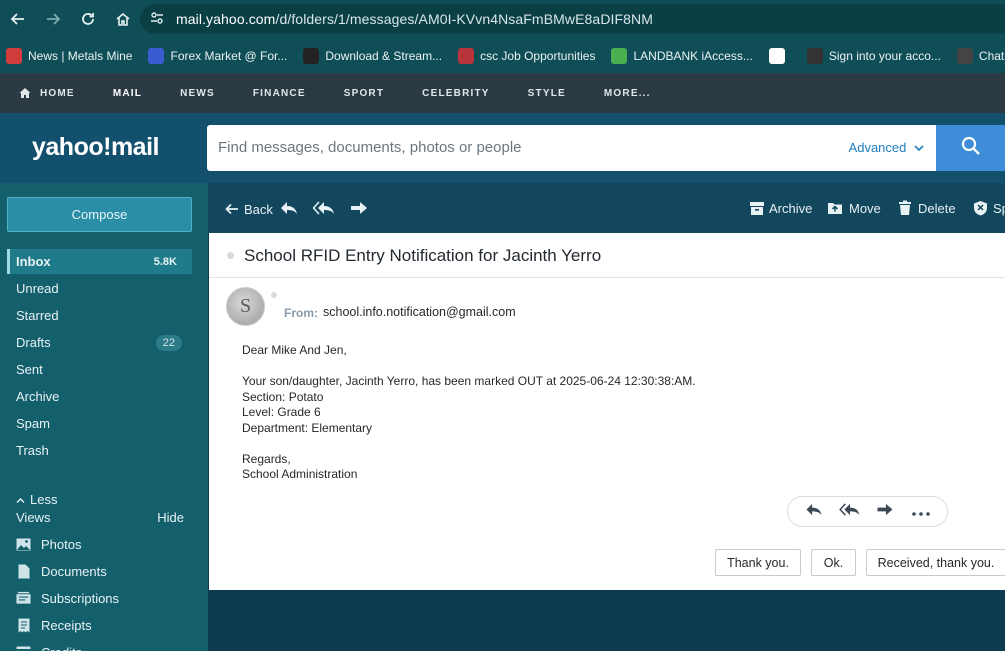 Image resolution: width=1005 pixels, height=651 pixels. I want to click on folder-starred: Starred, so click(99, 315).